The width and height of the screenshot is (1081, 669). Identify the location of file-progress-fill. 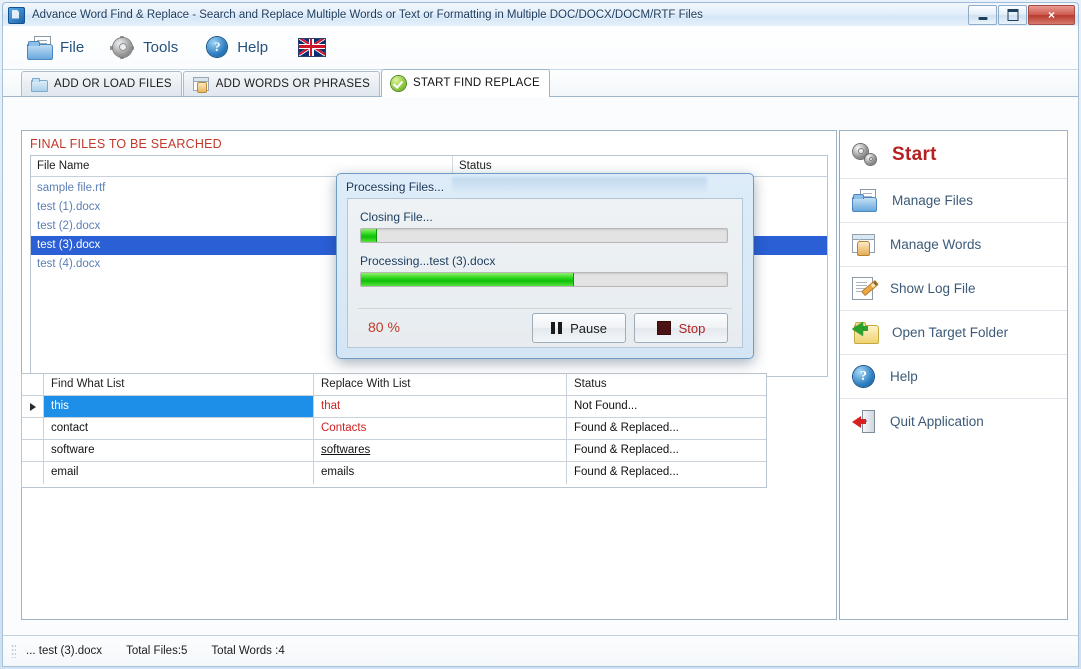
(468, 279).